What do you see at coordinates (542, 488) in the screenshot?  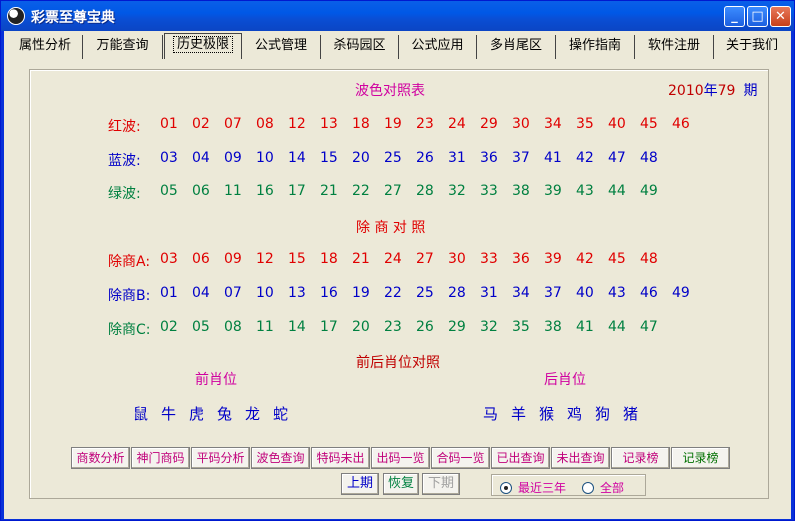 I see `recent-three-years-label: 最近三年` at bounding box center [542, 488].